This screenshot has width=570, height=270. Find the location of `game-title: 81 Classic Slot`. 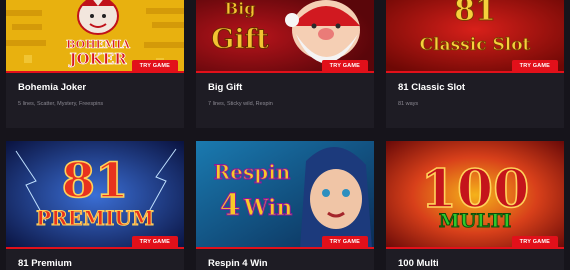

game-title: 81 Classic Slot is located at coordinates (475, 87).